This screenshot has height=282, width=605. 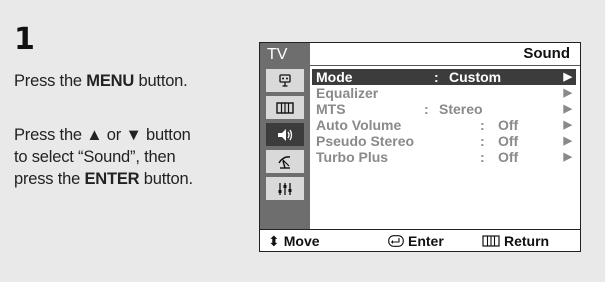 What do you see at coordinates (444, 125) in the screenshot?
I see `menu-item-auto-volume: Auto Volume : Off ▶` at bounding box center [444, 125].